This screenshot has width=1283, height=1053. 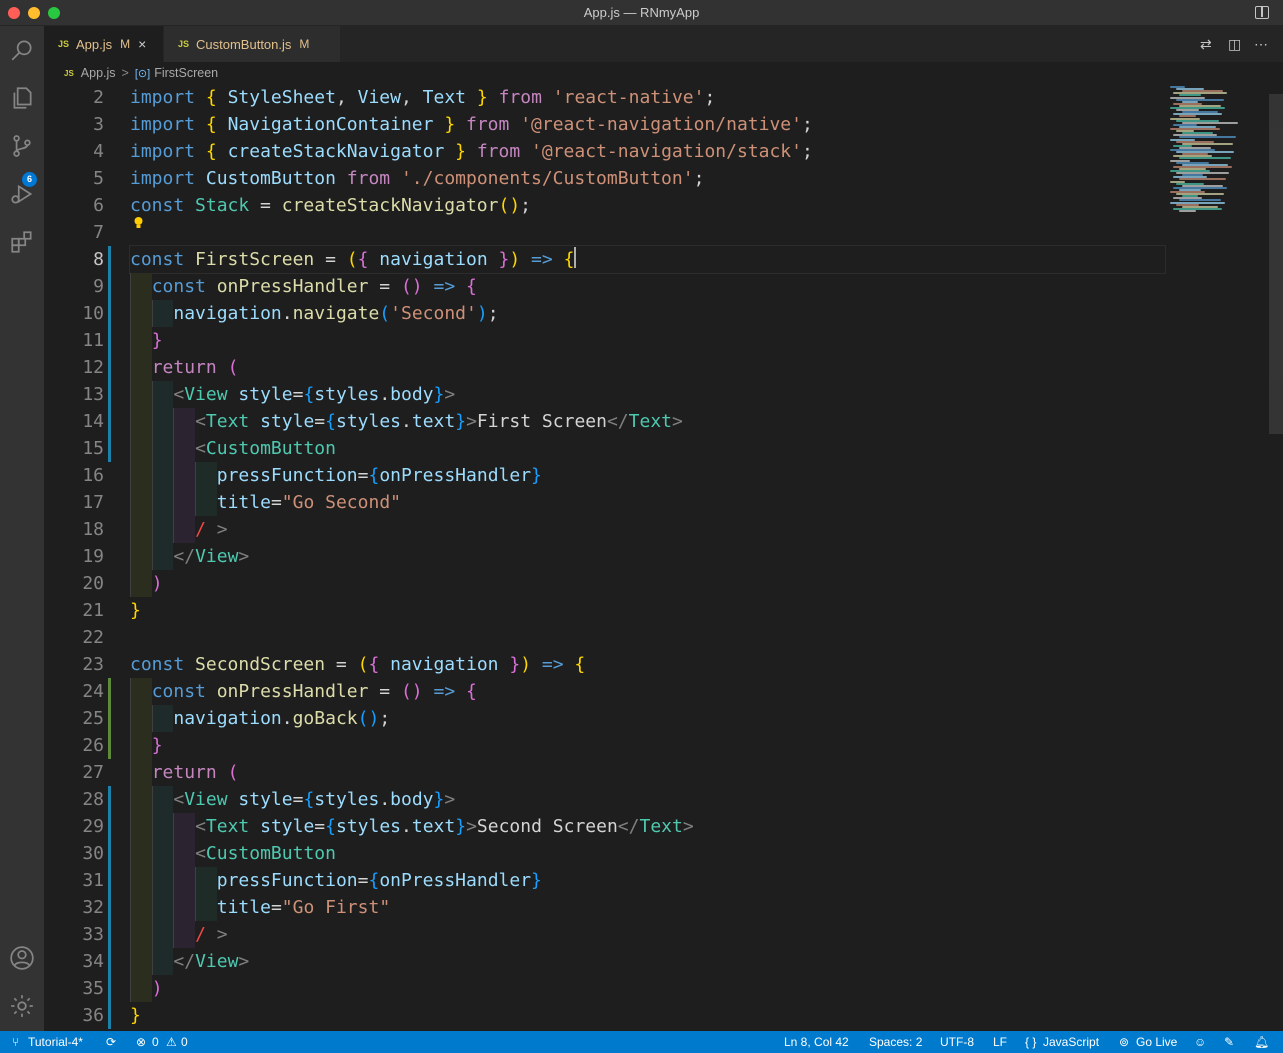 I want to click on warning-count: 0, so click(x=184, y=1042).